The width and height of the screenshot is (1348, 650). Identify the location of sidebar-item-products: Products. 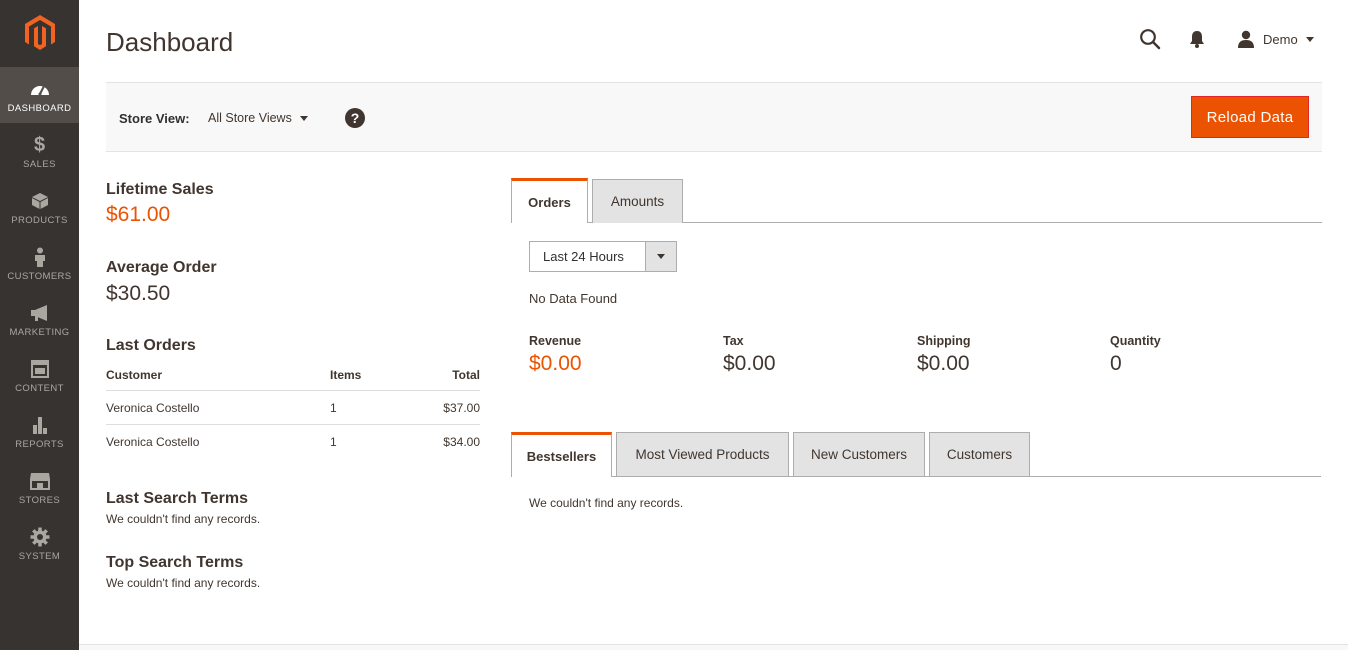
(39, 207).